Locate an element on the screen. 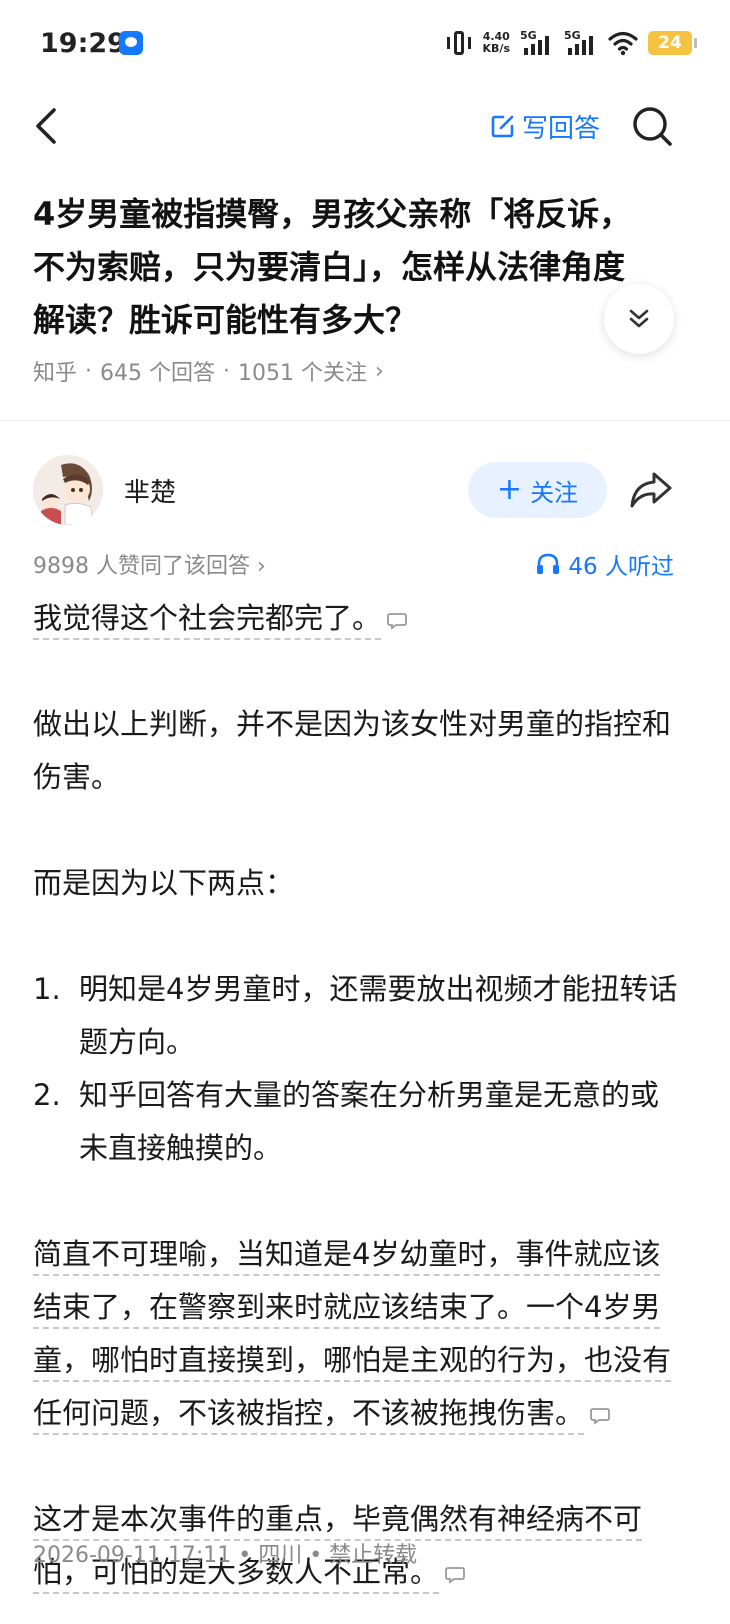 Image resolution: width=730 pixels, height=1624 pixels. answer-paragraph: 我觉得这个社会完都完了。 is located at coordinates (358, 618).